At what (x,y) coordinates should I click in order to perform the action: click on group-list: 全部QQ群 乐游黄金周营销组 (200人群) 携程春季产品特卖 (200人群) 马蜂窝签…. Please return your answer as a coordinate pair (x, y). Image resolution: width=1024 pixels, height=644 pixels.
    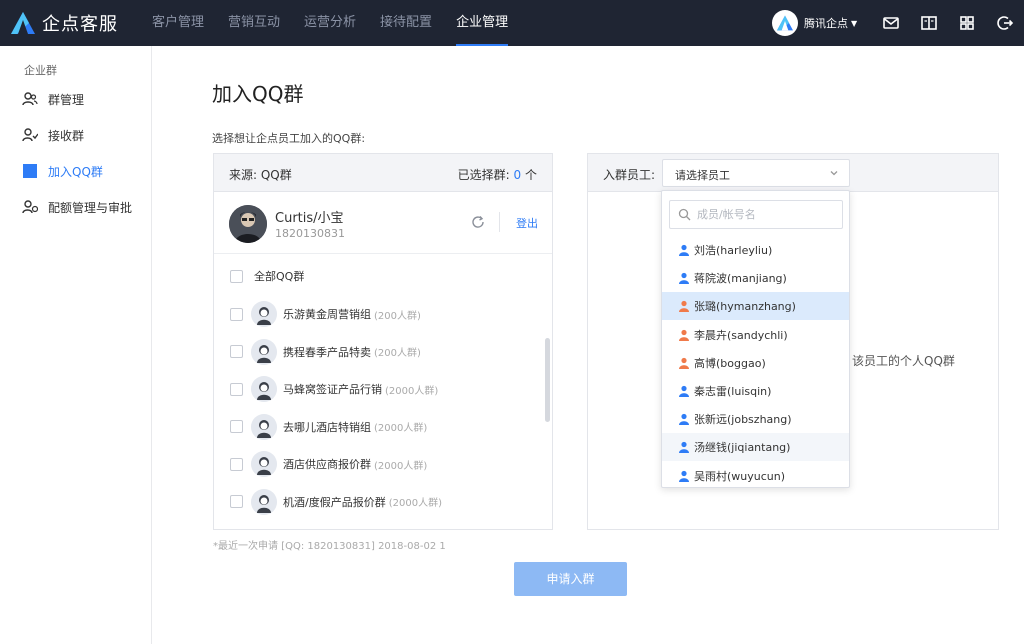
    Looking at the image, I should click on (383, 392).